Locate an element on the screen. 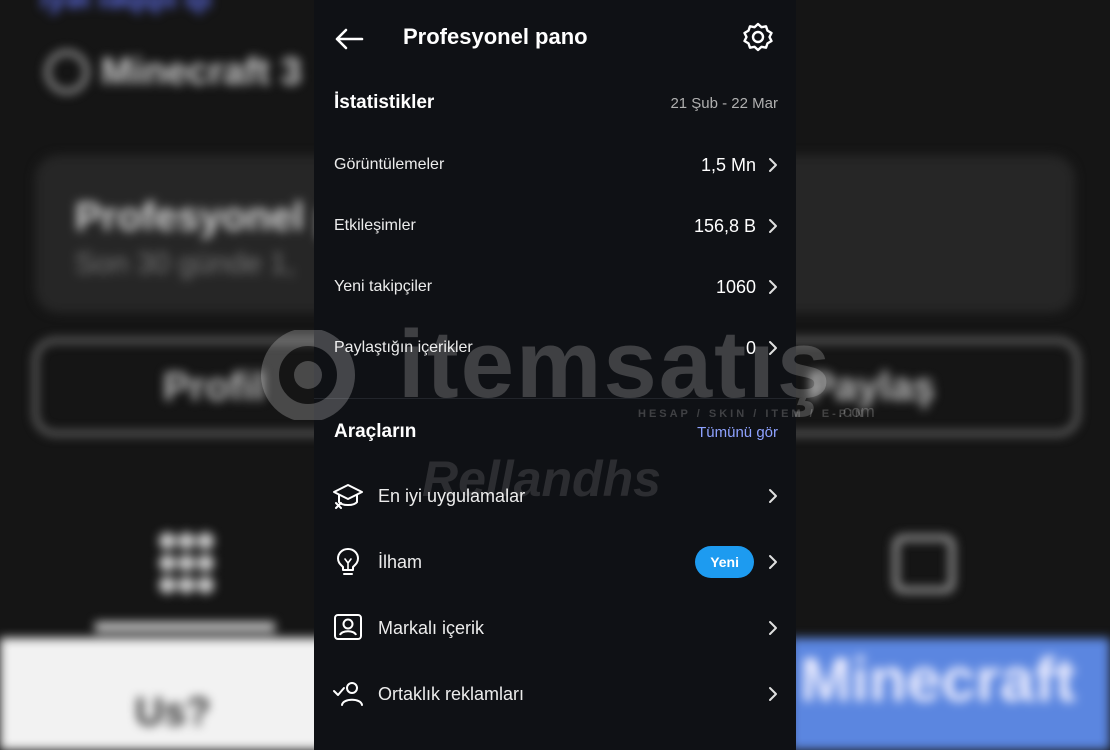  see-all-link: Tümünü gör is located at coordinates (737, 432).